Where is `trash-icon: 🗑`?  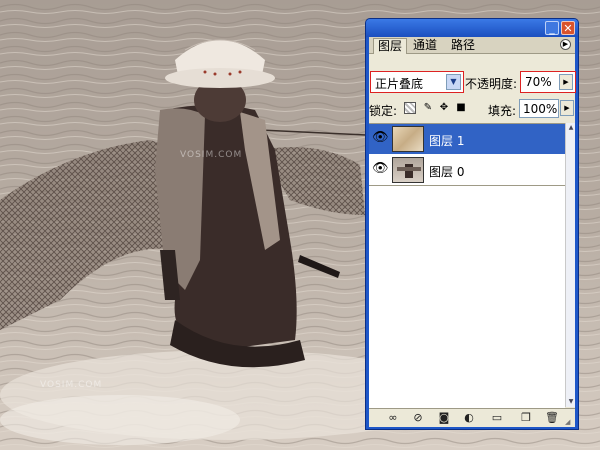
trash-icon: 🗑 is located at coordinates (552, 418).